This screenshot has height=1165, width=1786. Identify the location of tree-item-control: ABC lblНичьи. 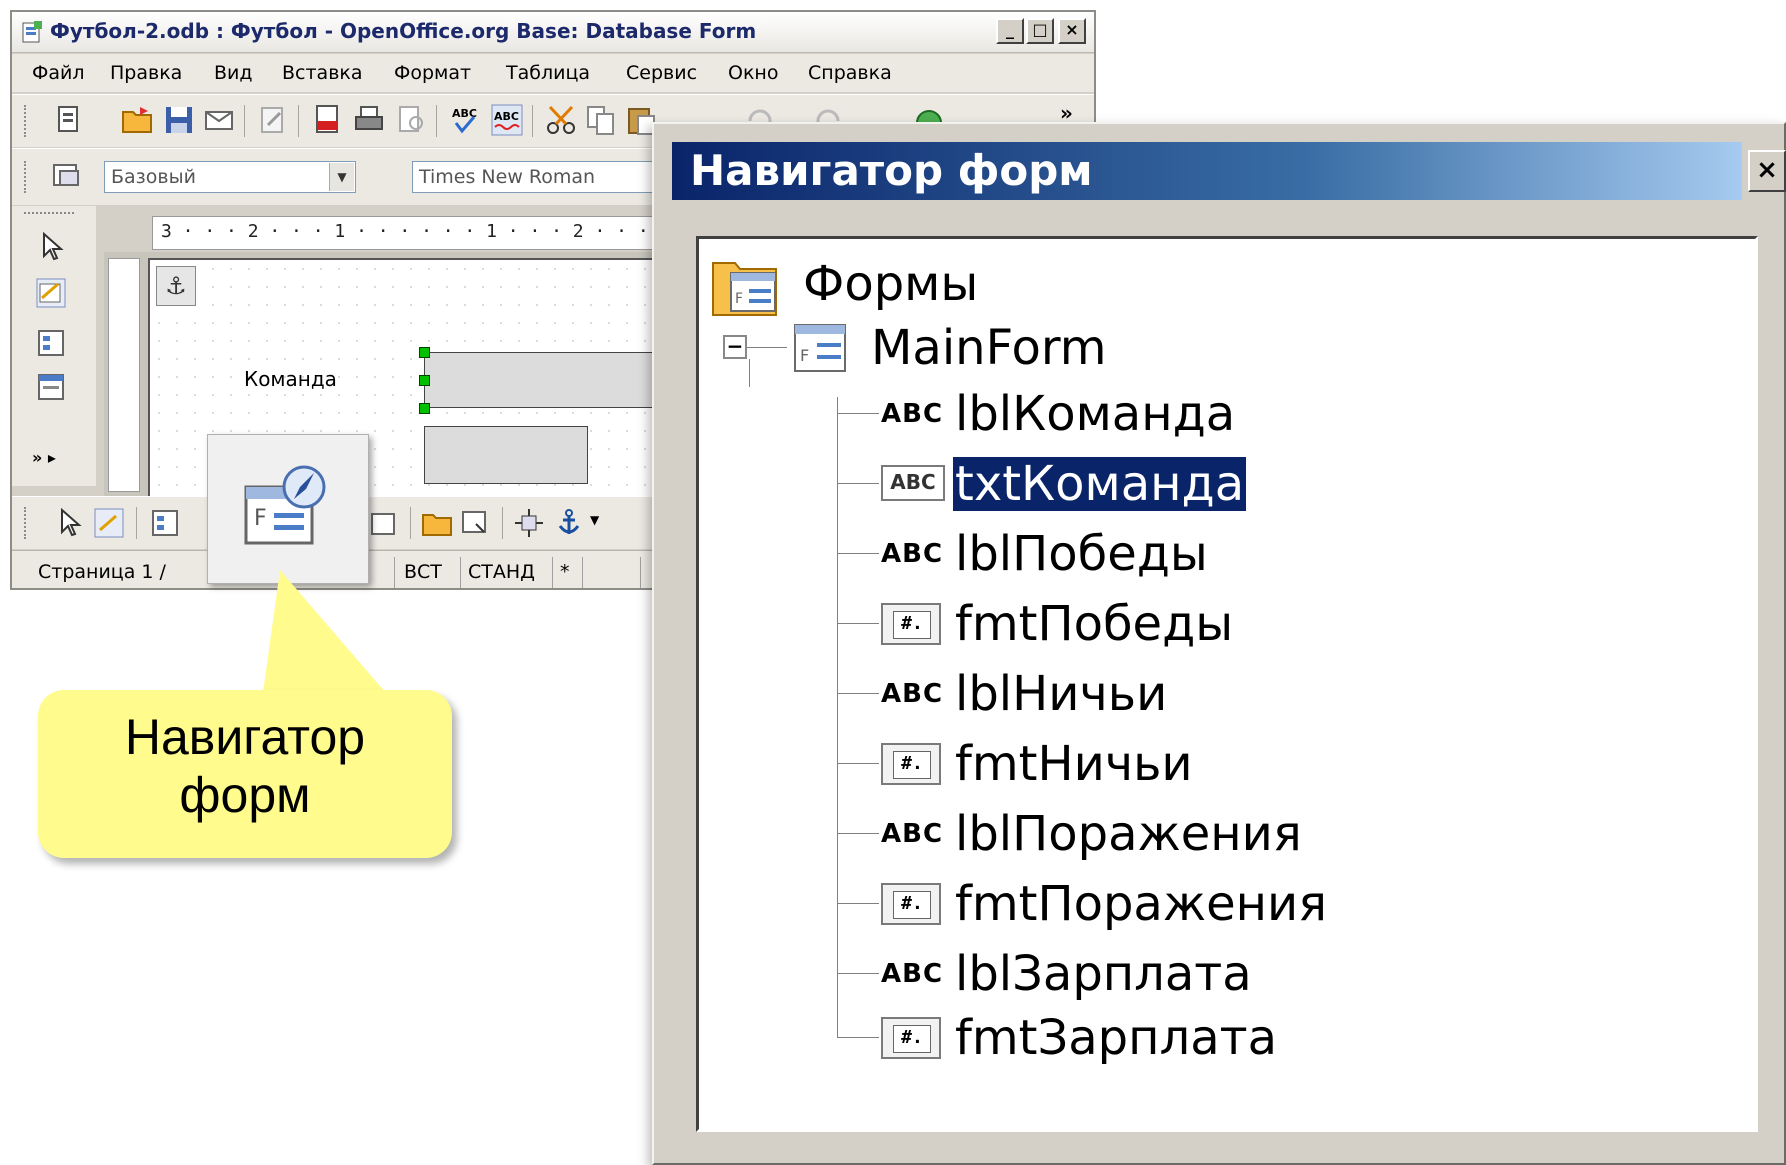
(1137, 695).